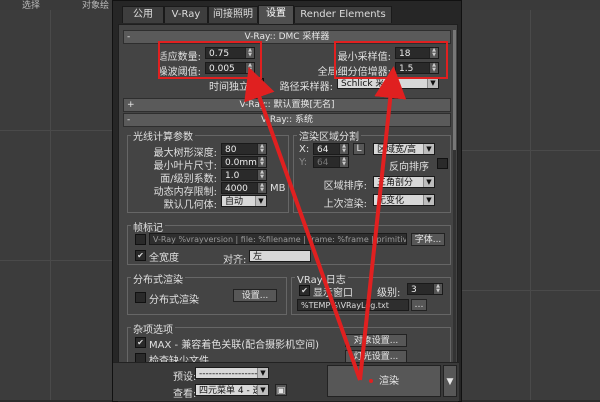  Describe the element at coordinates (382, 223) in the screenshot. I see `arrow-to-right-box` at that location.